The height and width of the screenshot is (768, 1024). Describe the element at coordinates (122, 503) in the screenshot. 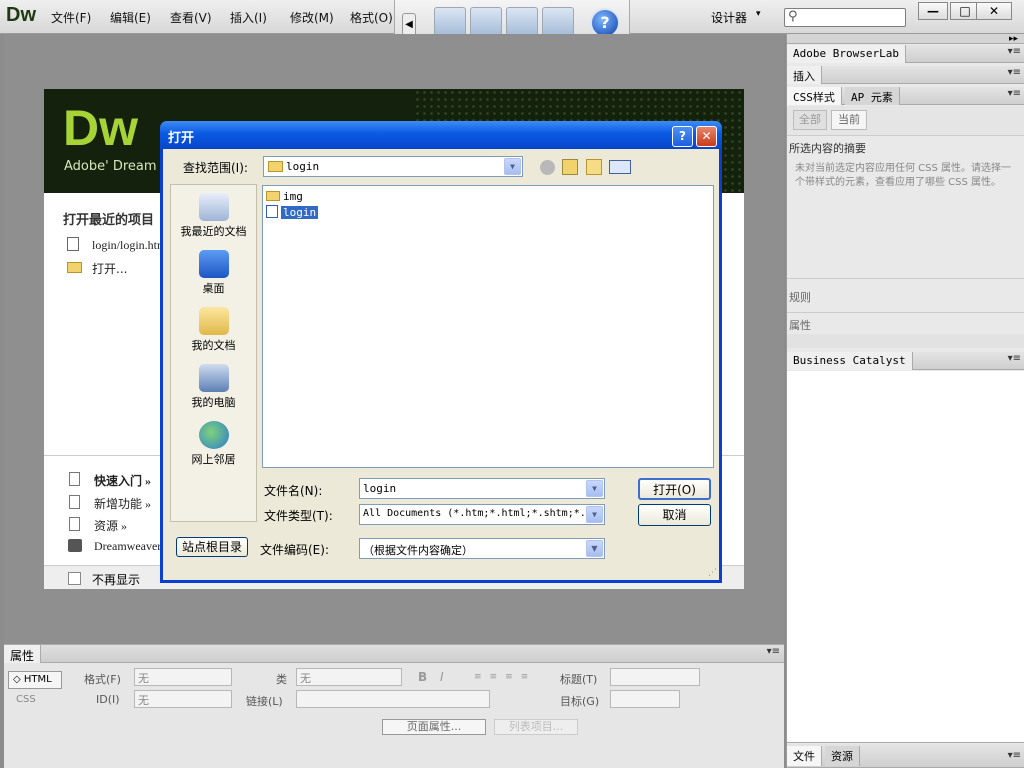

I see `new-features-link: 新增功能 »` at that location.